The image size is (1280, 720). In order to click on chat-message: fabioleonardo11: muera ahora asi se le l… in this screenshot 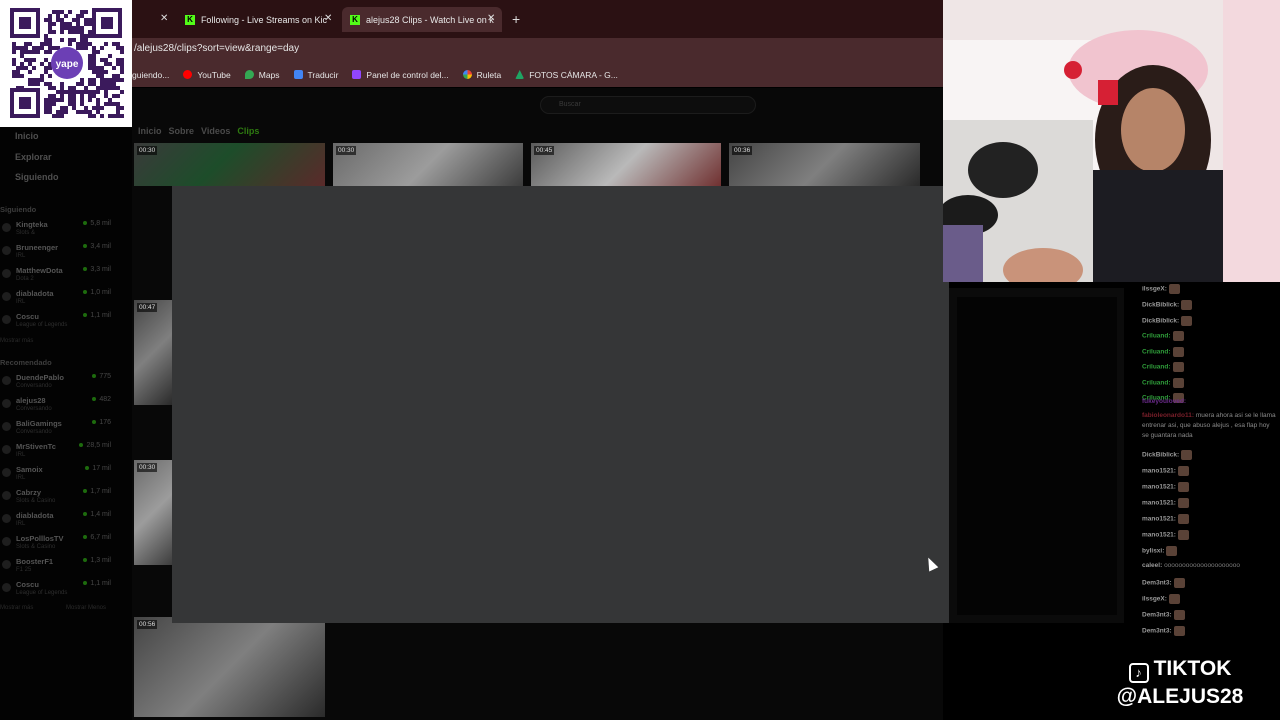, I will do `click(1209, 426)`.